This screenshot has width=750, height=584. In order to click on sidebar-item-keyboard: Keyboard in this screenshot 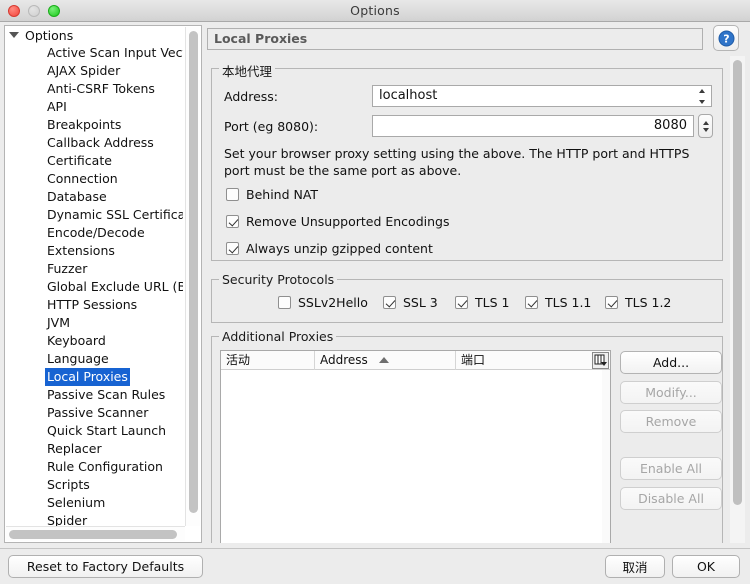, I will do `click(94, 341)`.